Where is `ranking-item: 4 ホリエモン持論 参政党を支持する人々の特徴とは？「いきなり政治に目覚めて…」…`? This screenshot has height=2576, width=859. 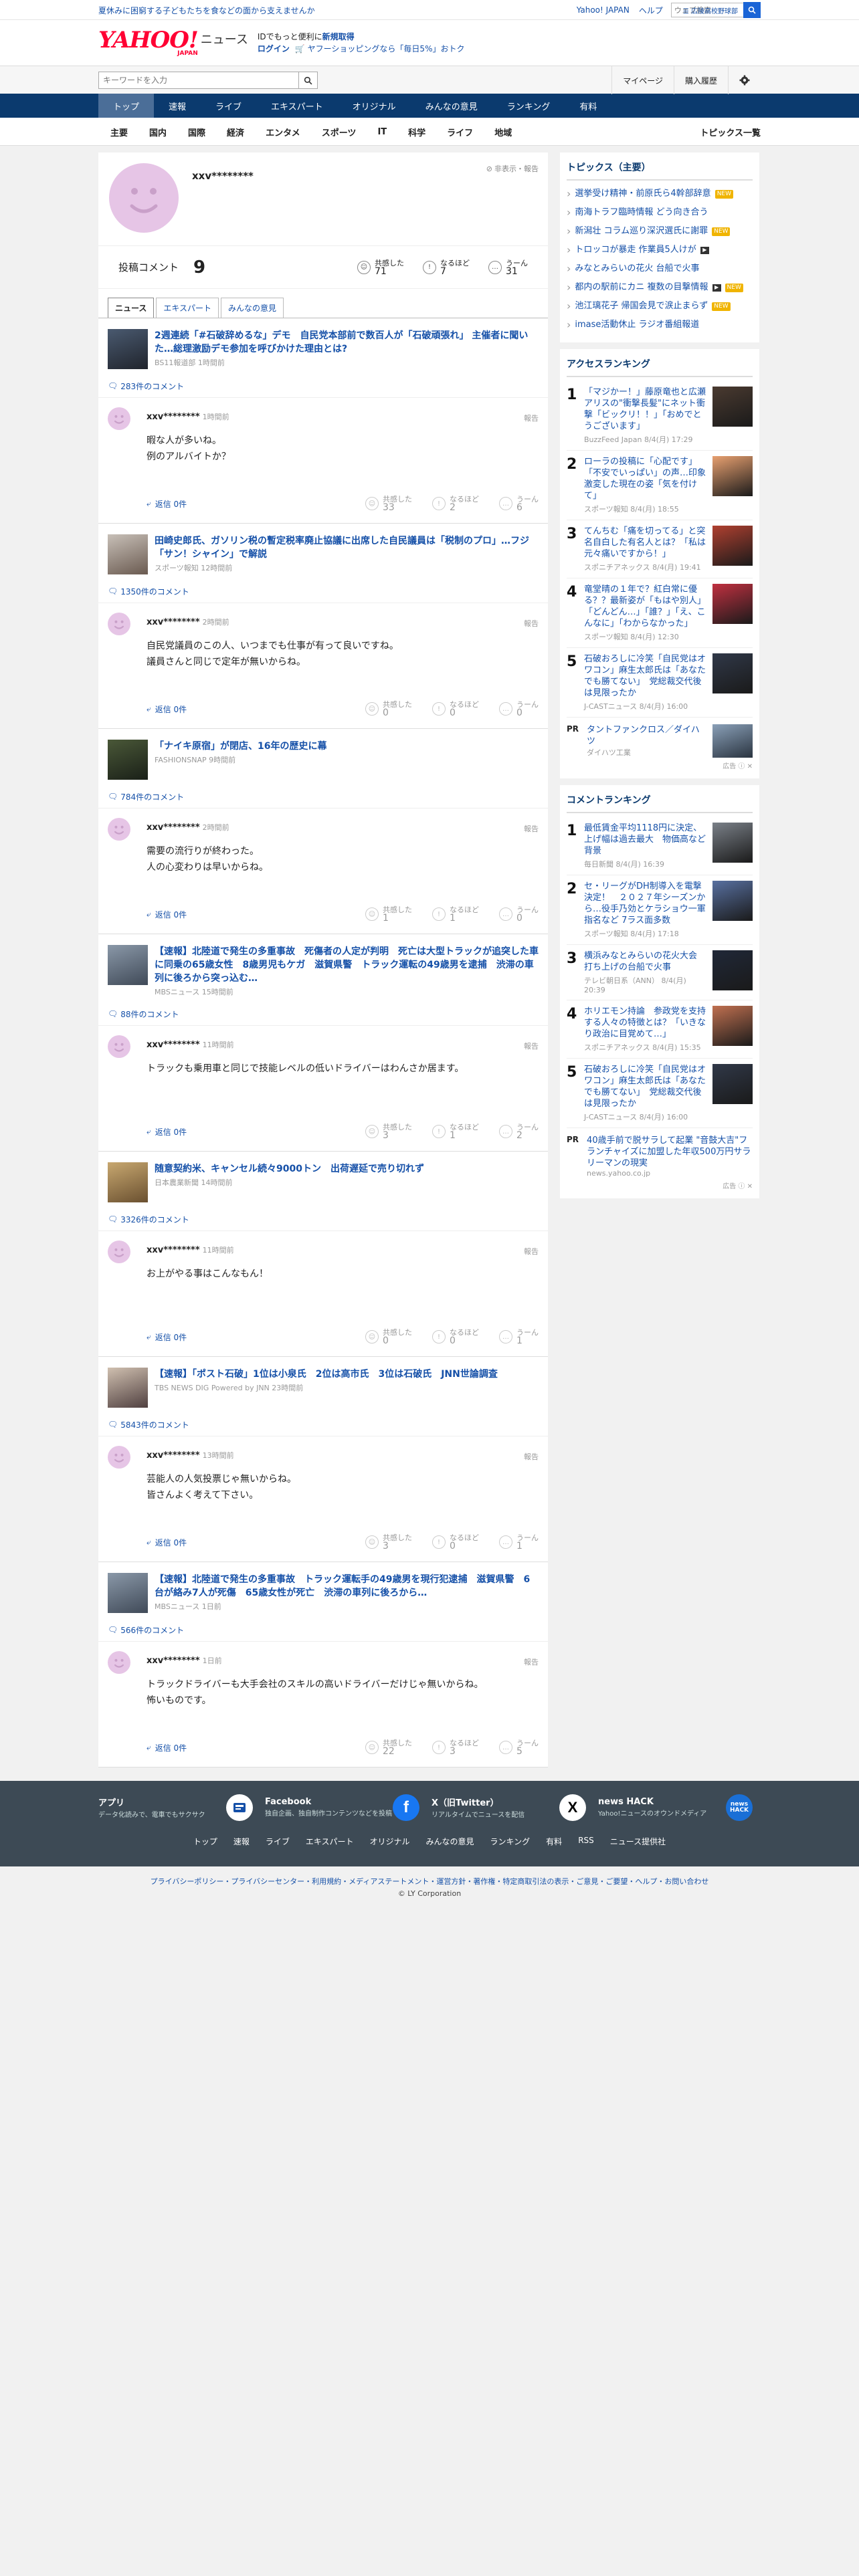
ranking-item: 4 ホリエモン持論 参政党を支持する人々の特徴とは？「いきなり政治に目覚めて…」… is located at coordinates (660, 1029).